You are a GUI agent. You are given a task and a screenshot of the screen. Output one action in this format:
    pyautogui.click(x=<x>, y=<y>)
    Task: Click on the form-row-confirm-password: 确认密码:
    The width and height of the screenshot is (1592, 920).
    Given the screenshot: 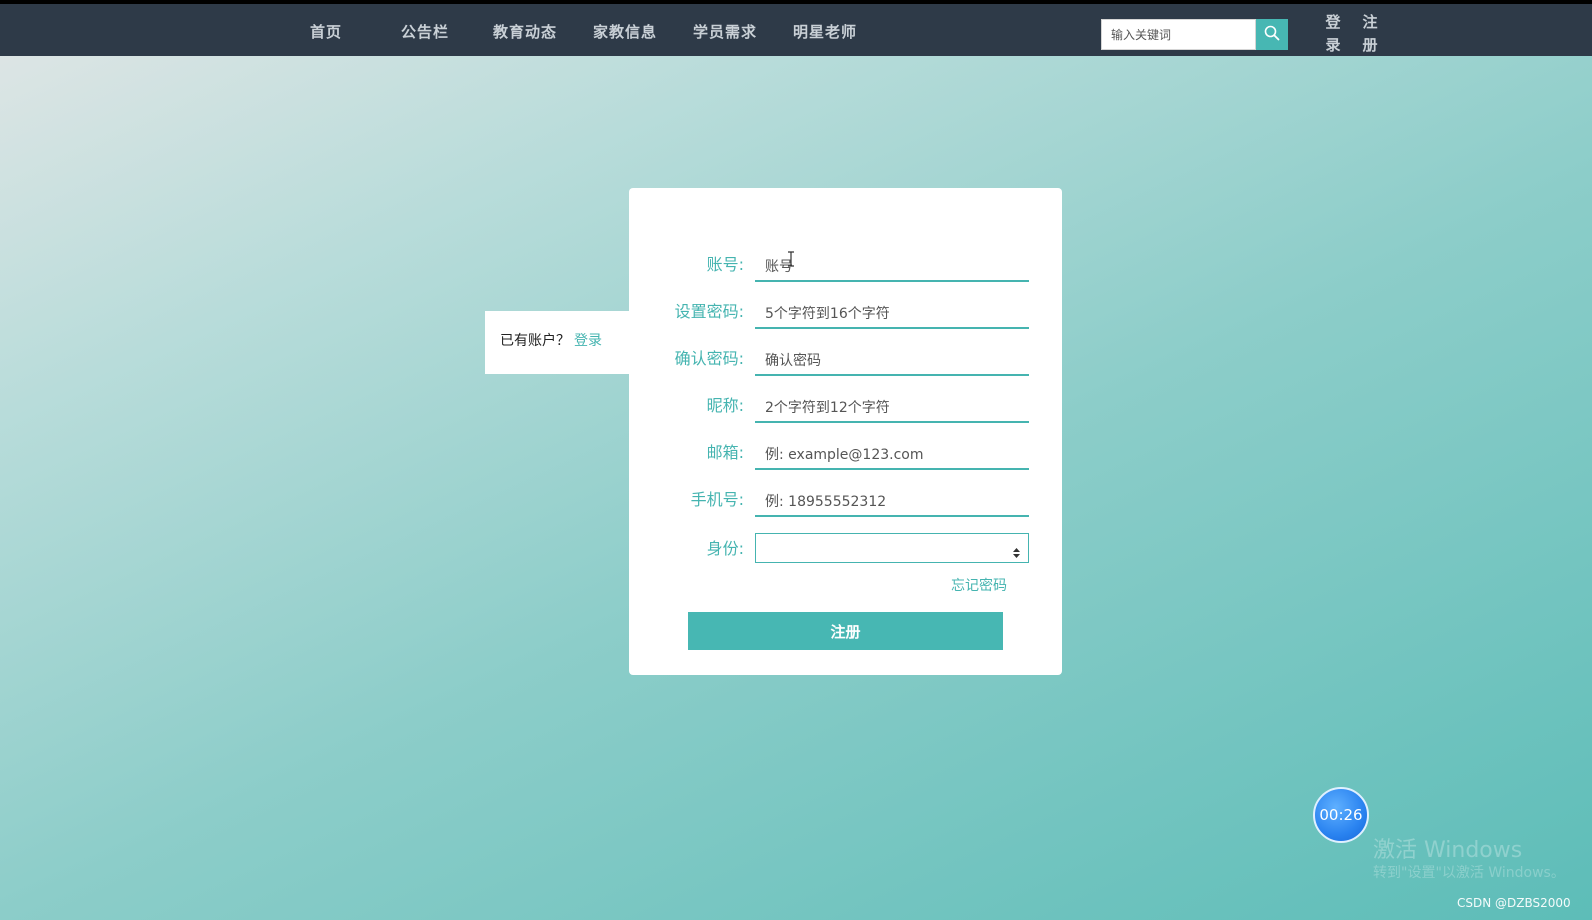 What is the action you would take?
    pyautogui.click(x=845, y=359)
    